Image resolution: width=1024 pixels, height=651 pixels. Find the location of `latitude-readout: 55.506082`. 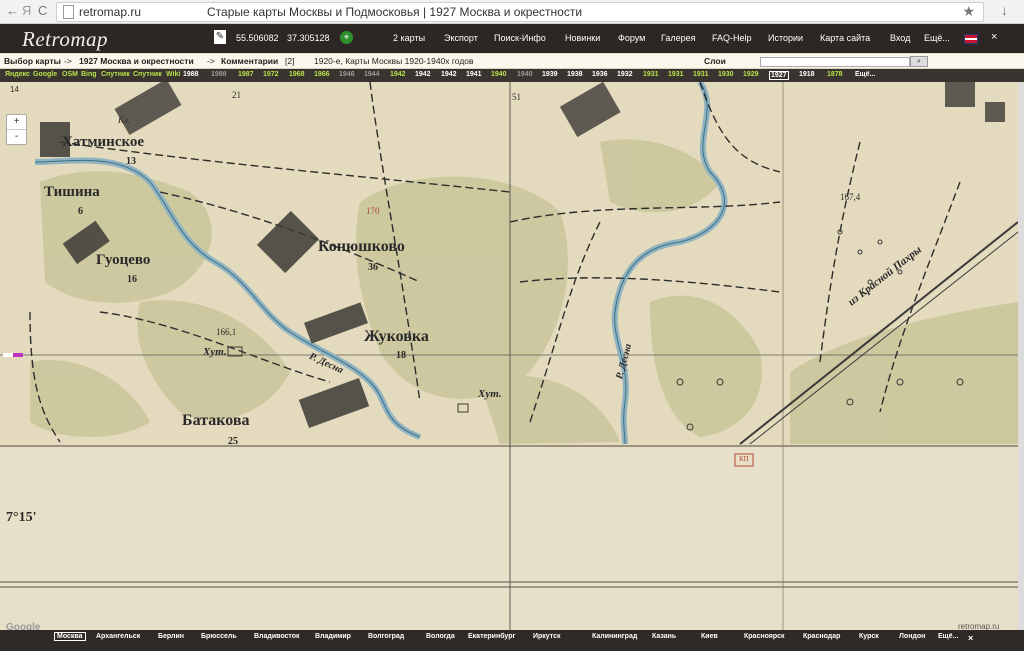

latitude-readout: 55.506082 is located at coordinates (257, 38).